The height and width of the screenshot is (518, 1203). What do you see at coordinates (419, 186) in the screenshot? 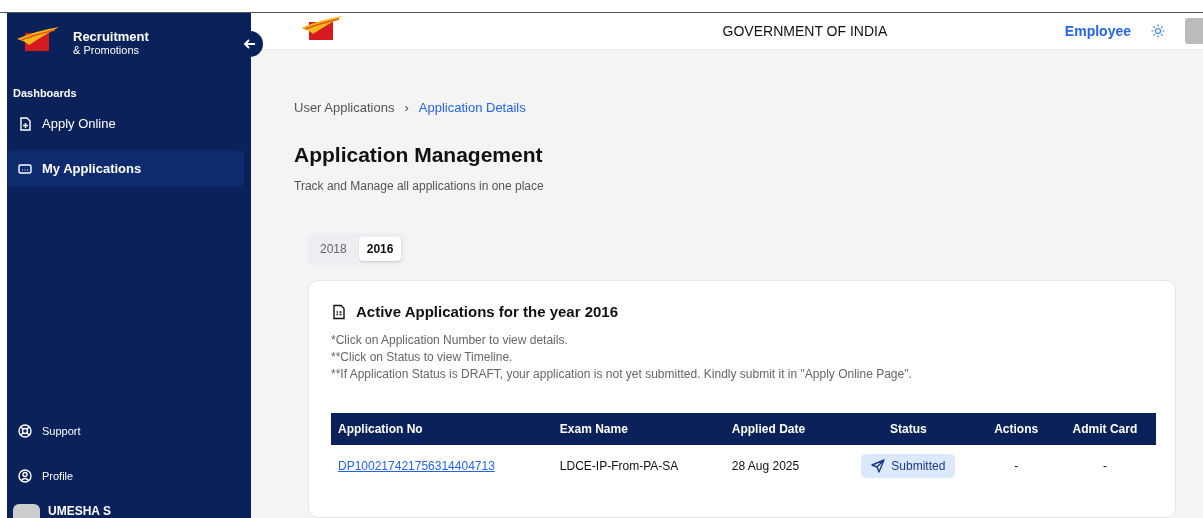
I see `page-subtitle: Track and Manage all applications in one place` at bounding box center [419, 186].